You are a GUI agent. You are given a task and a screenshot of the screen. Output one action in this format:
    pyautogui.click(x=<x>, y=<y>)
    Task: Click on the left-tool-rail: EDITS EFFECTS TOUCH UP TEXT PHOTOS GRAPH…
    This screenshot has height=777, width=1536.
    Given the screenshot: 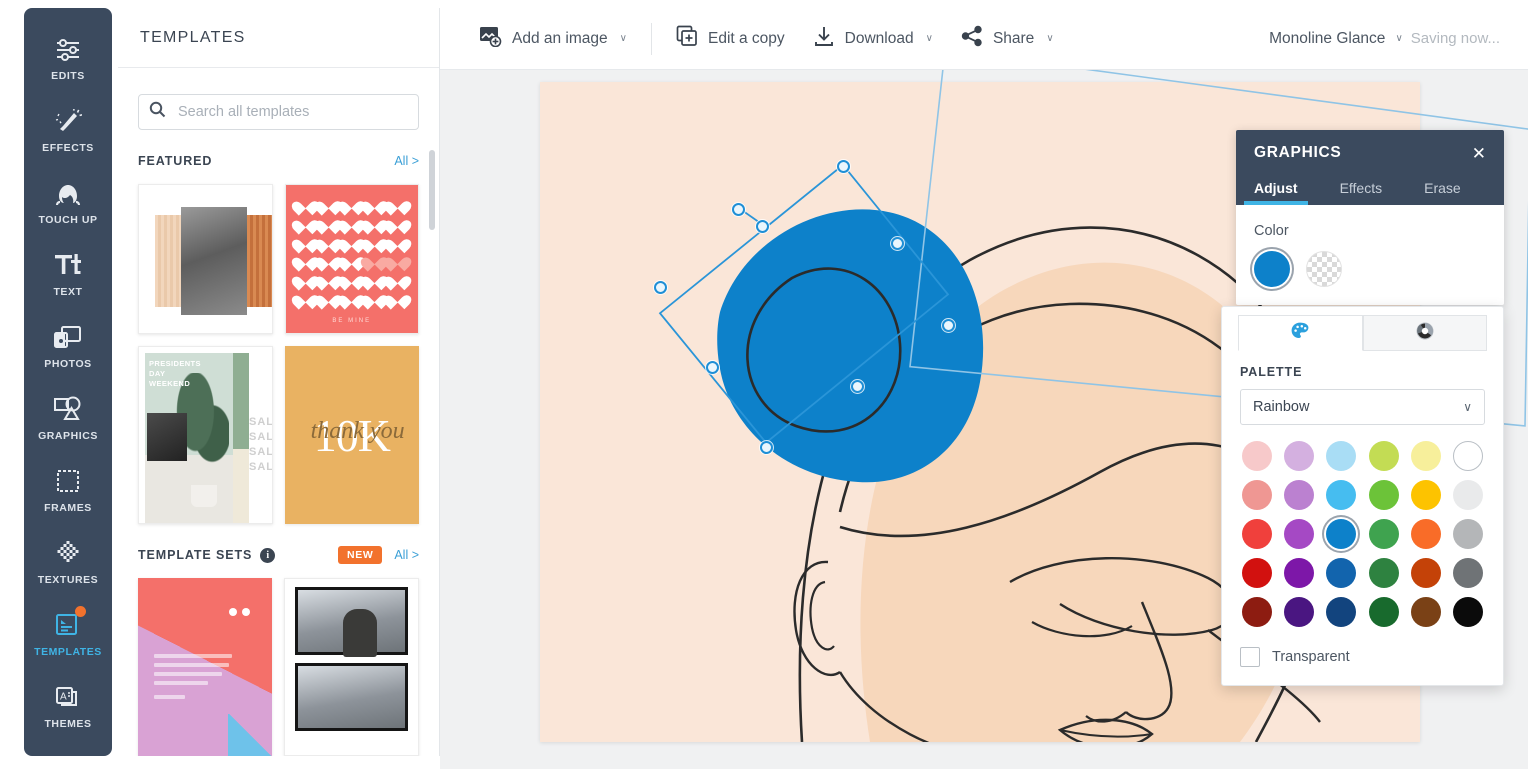 What is the action you would take?
    pyautogui.click(x=68, y=382)
    